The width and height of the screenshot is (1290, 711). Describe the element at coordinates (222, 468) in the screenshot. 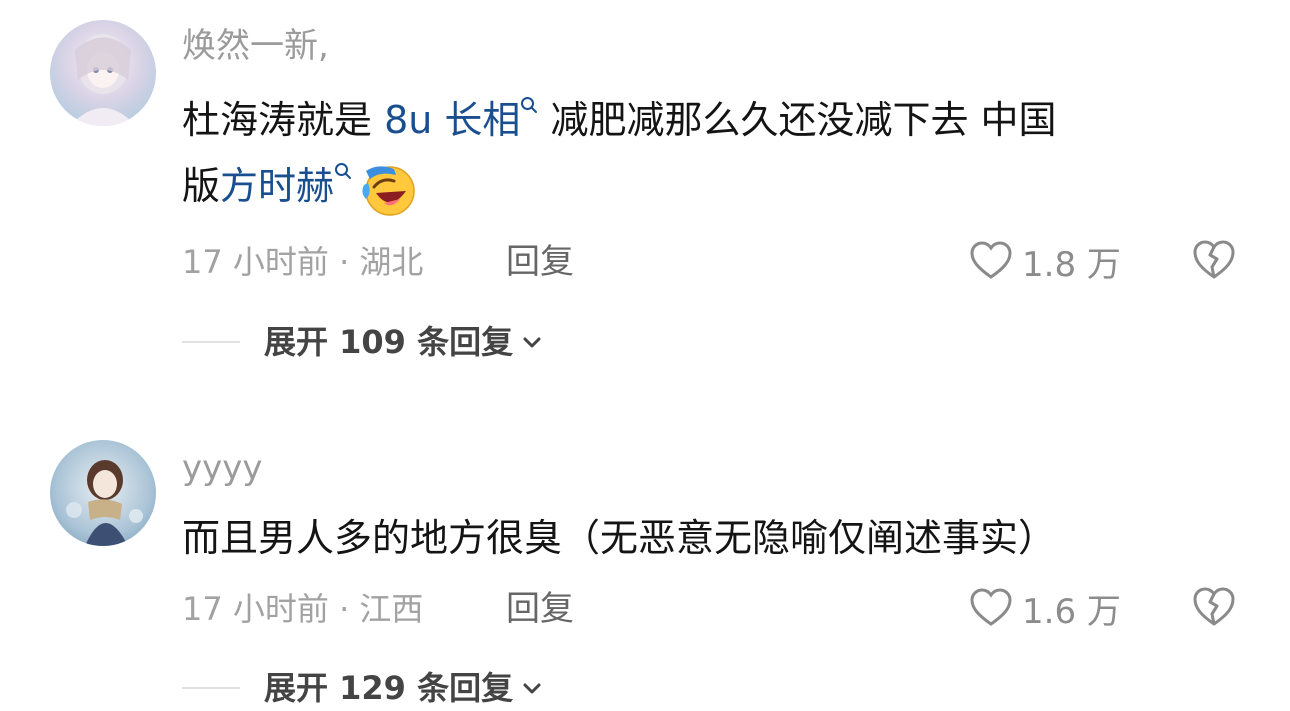

I see `username: yyyy` at that location.